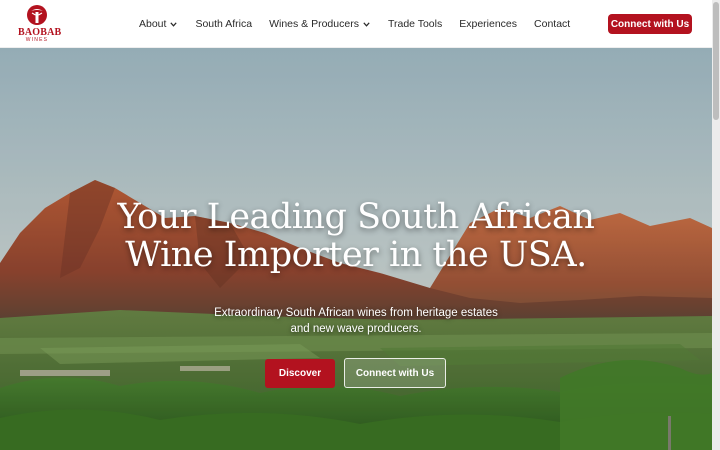 The image size is (720, 450). What do you see at coordinates (716, 225) in the screenshot?
I see `page-scrollbar` at bounding box center [716, 225].